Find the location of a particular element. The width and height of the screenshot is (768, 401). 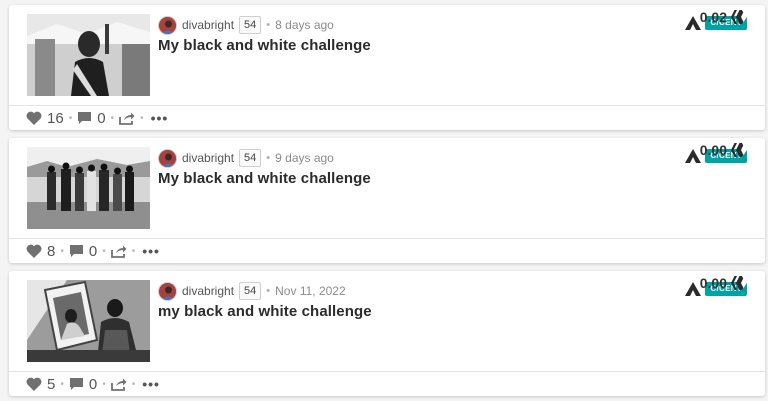

post-time: Nov 11, 2022 is located at coordinates (310, 291).